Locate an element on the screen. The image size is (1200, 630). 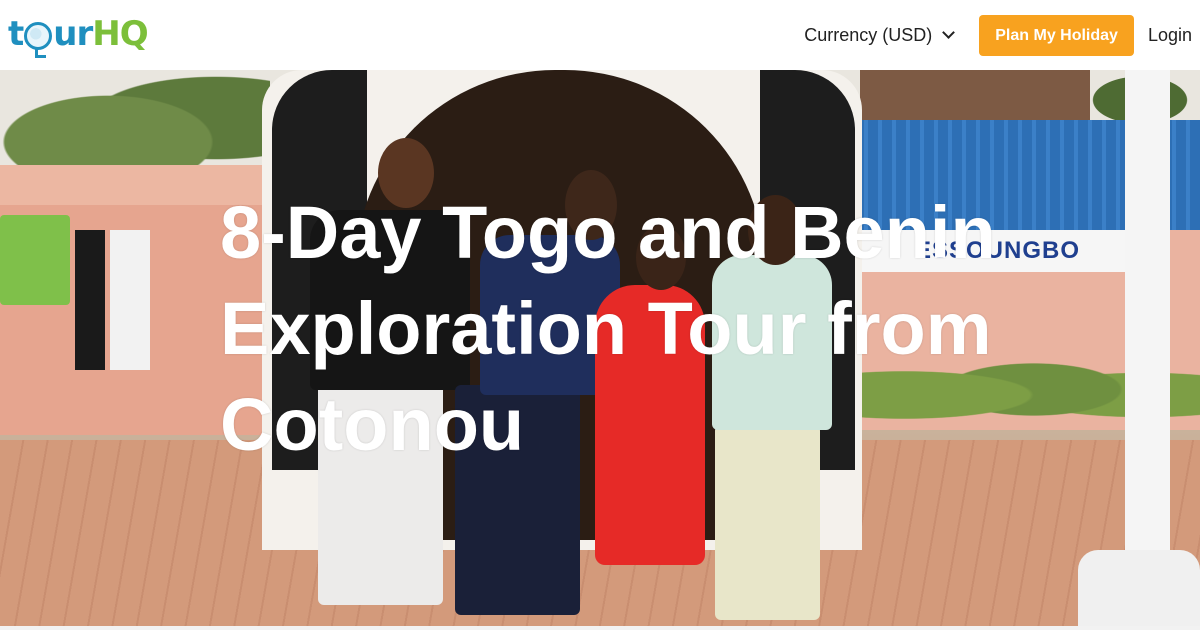
login-link: Login is located at coordinates (1170, 35).